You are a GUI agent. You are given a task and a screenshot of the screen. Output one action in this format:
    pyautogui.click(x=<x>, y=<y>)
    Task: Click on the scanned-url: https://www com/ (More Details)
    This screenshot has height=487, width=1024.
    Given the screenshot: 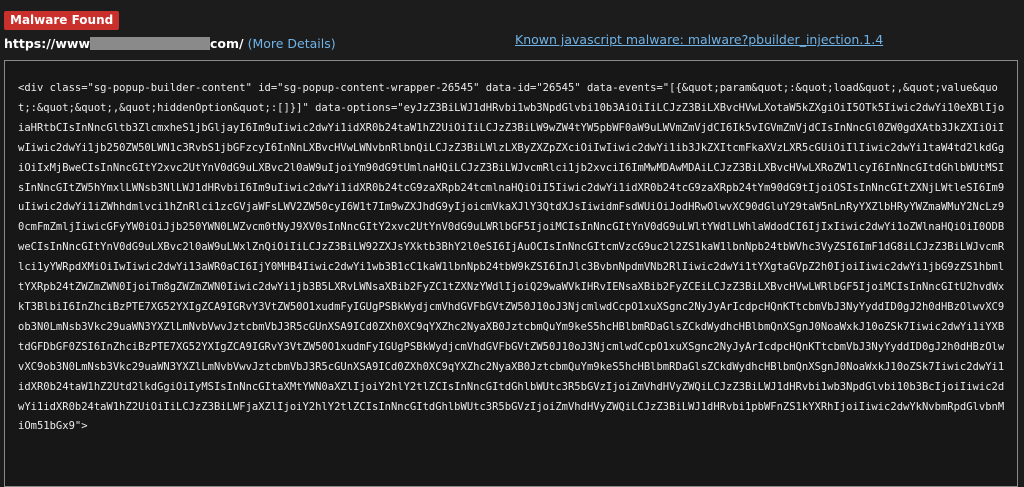 What is the action you would take?
    pyautogui.click(x=170, y=44)
    